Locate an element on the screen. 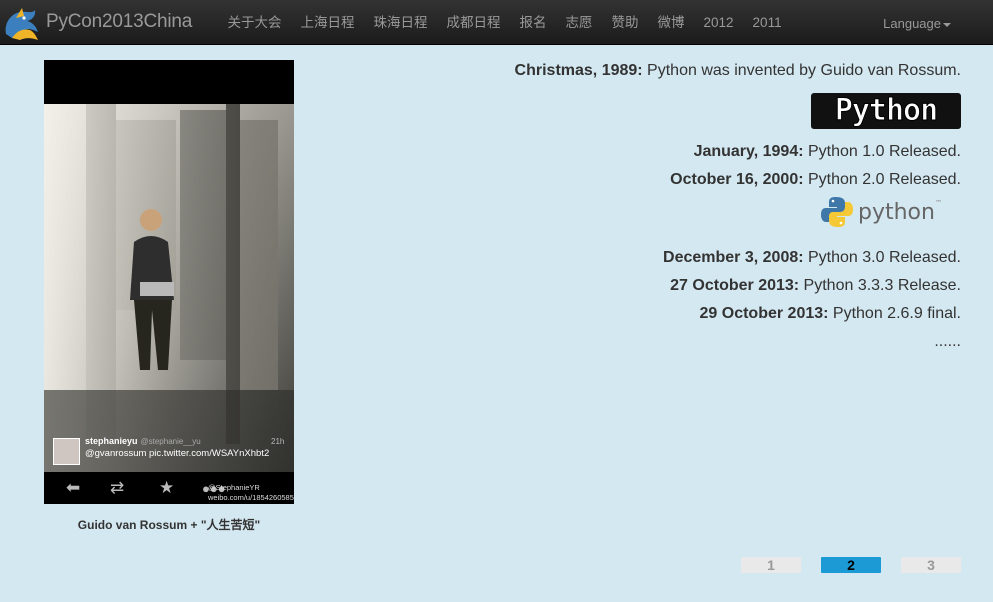  language-label: Language is located at coordinates (912, 23).